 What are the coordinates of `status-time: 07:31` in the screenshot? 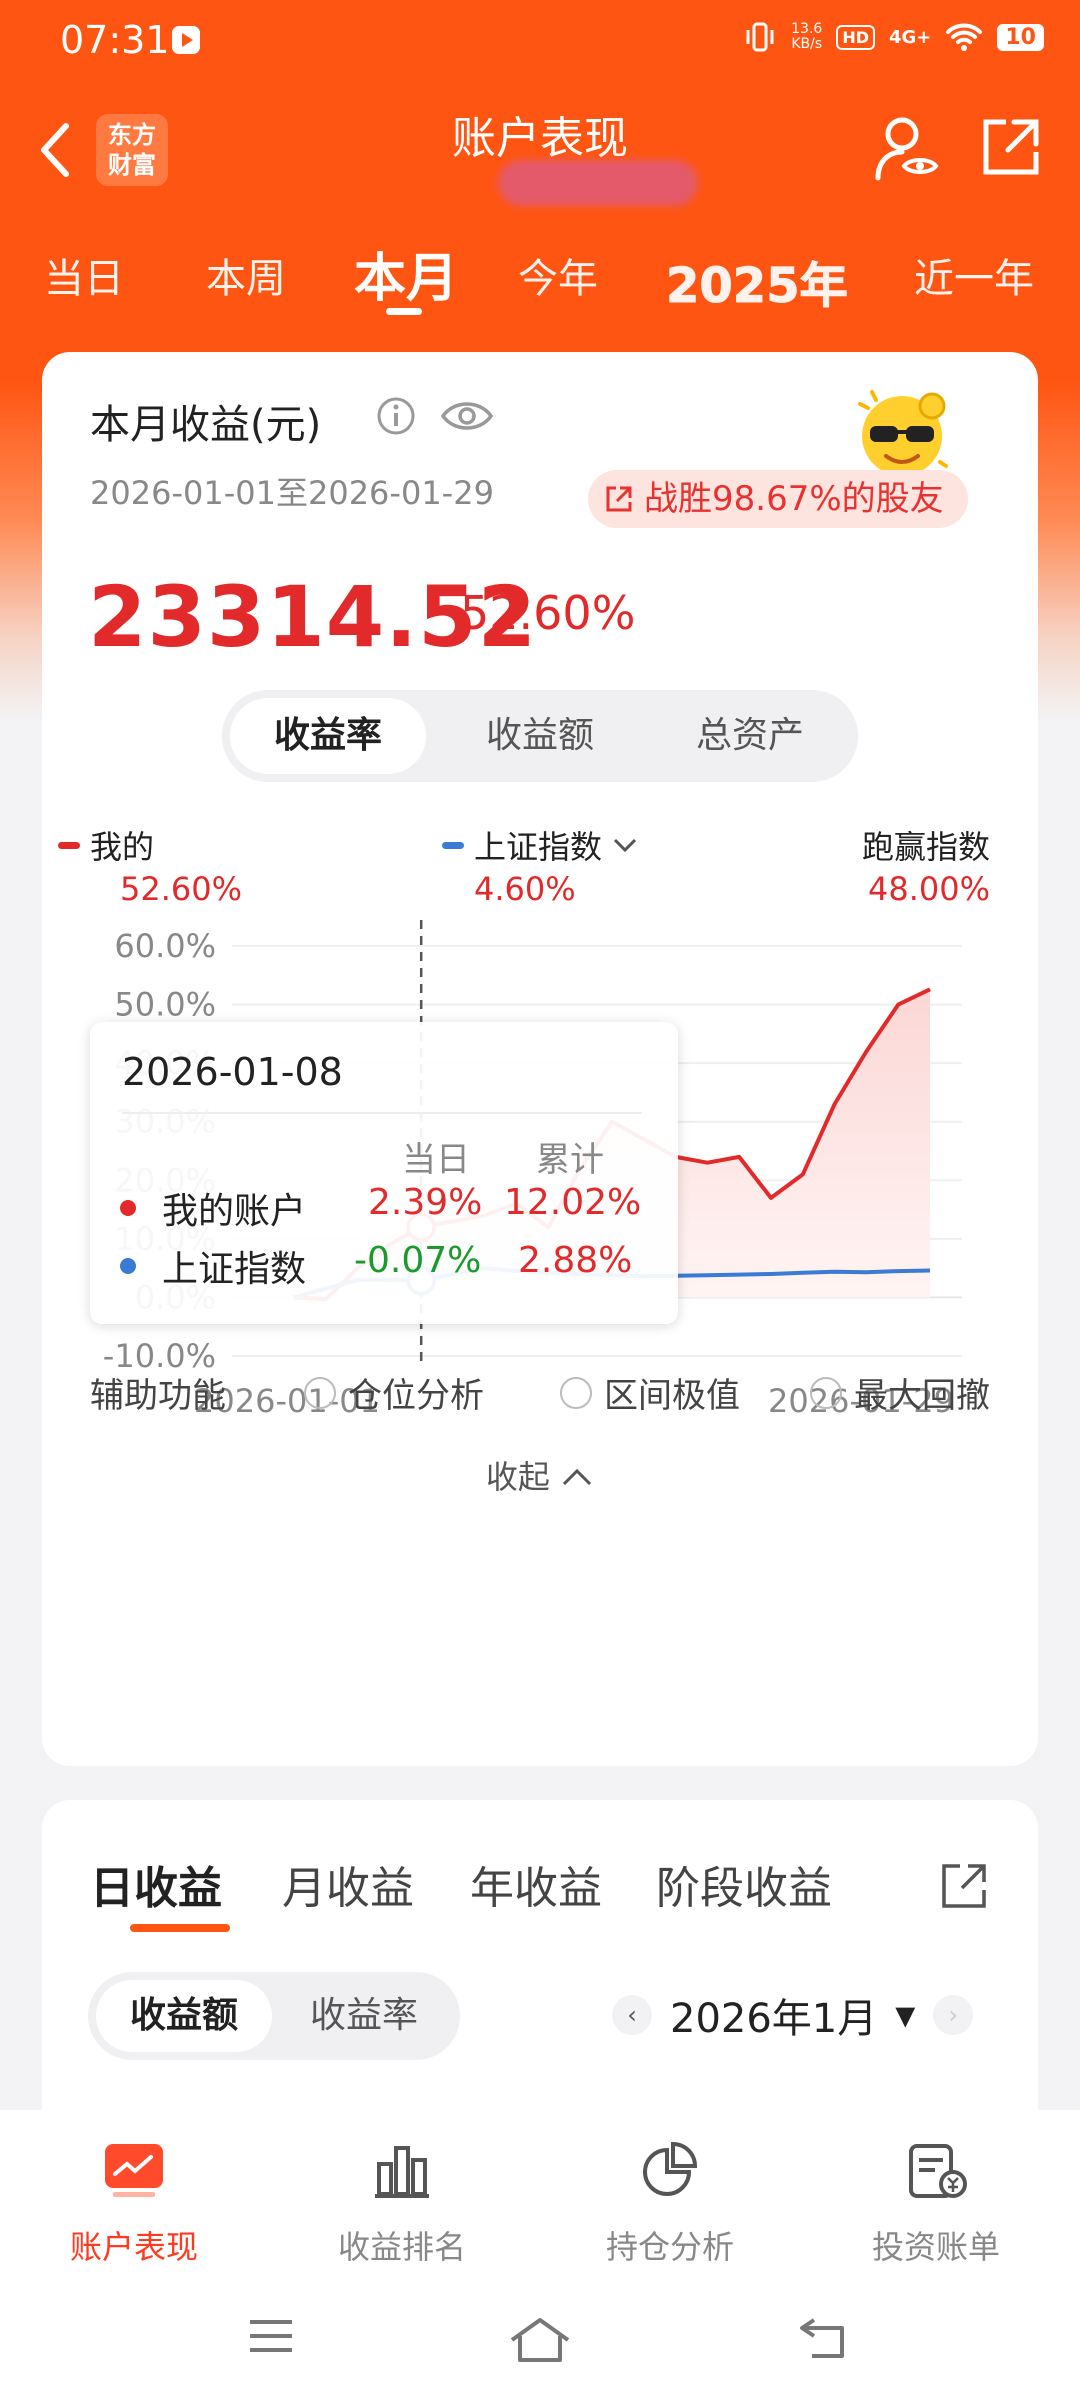 It's located at (115, 40).